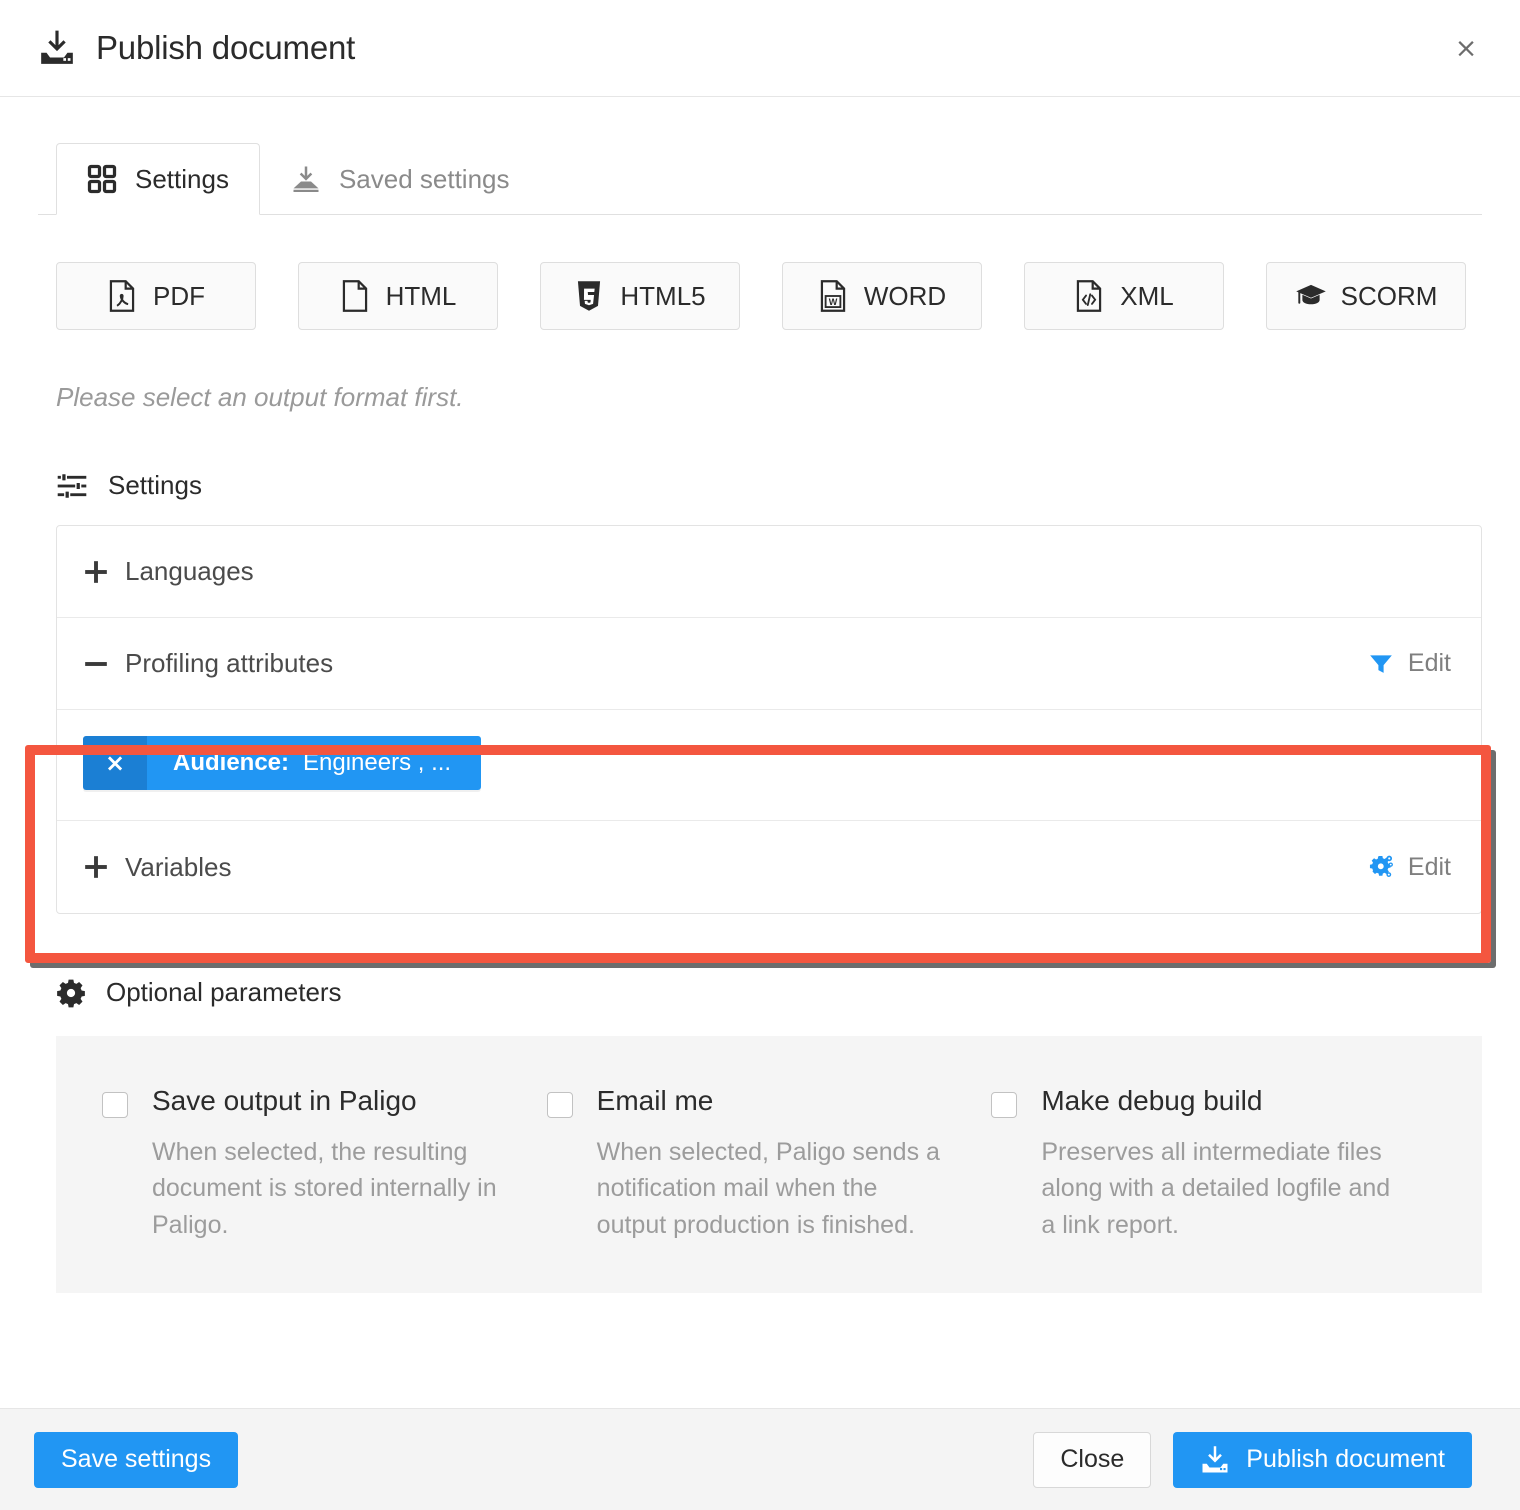  What do you see at coordinates (104, 664) in the screenshot?
I see `minus-icon` at bounding box center [104, 664].